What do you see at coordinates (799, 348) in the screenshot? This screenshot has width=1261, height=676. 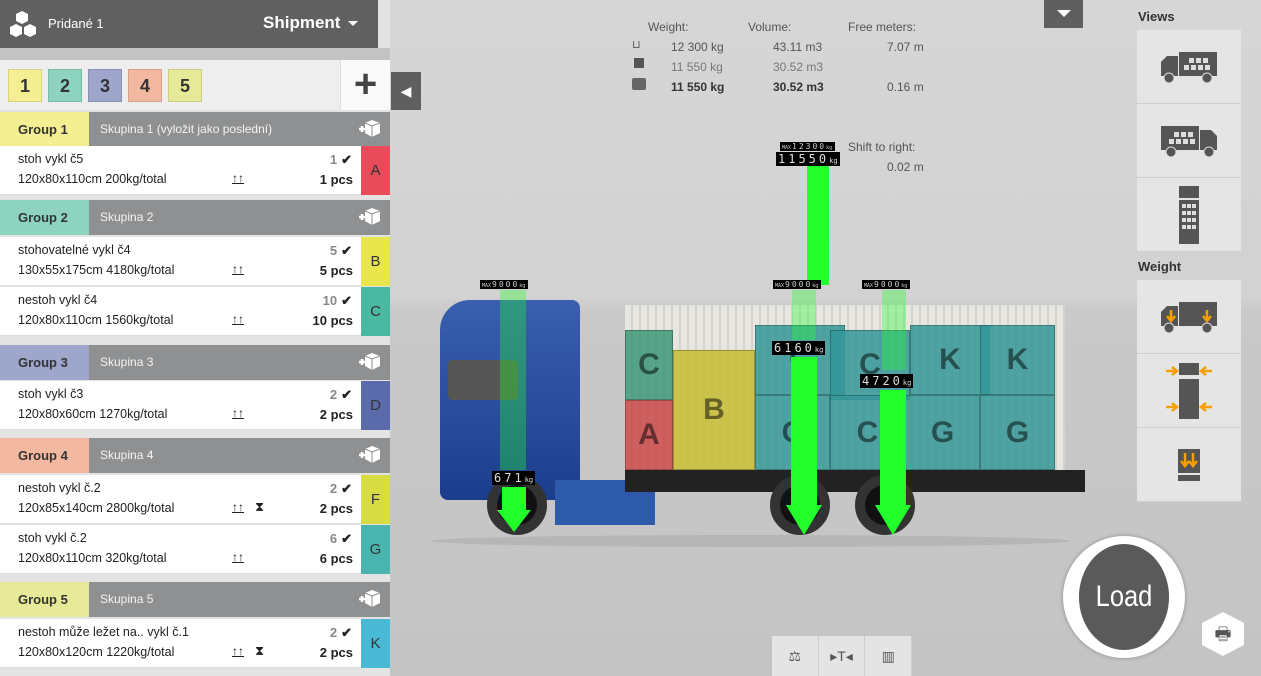 I see `axle-2-load: 6160kg` at bounding box center [799, 348].